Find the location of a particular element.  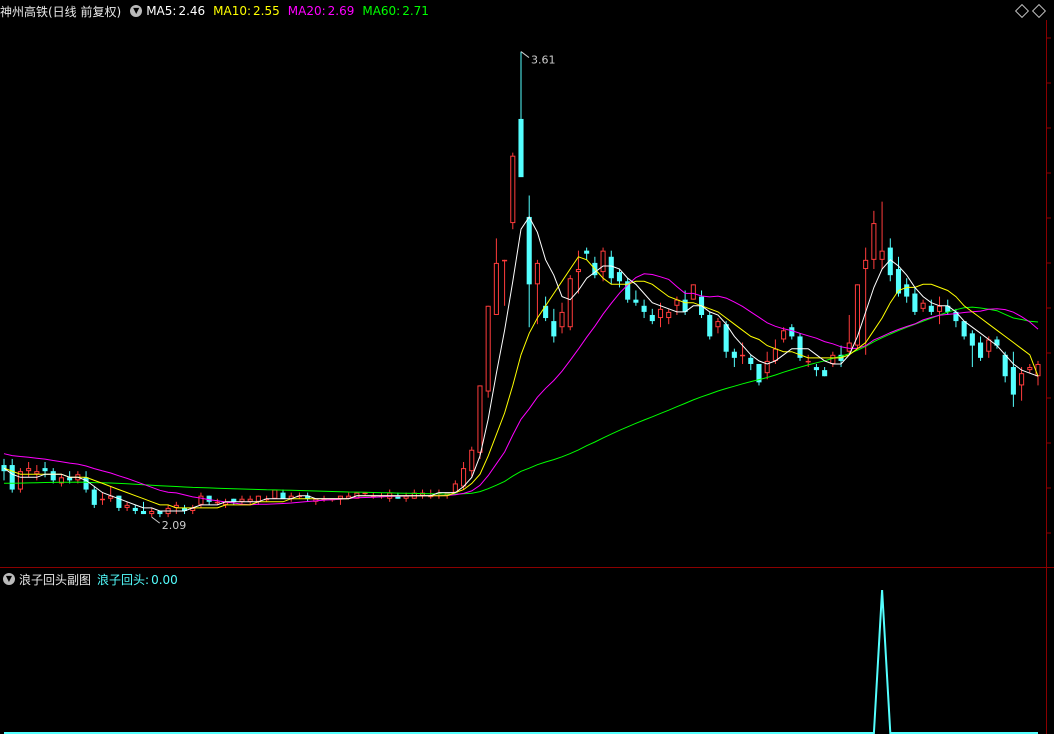

ma5-legend: MA5: 2.46 is located at coordinates (175, 11).